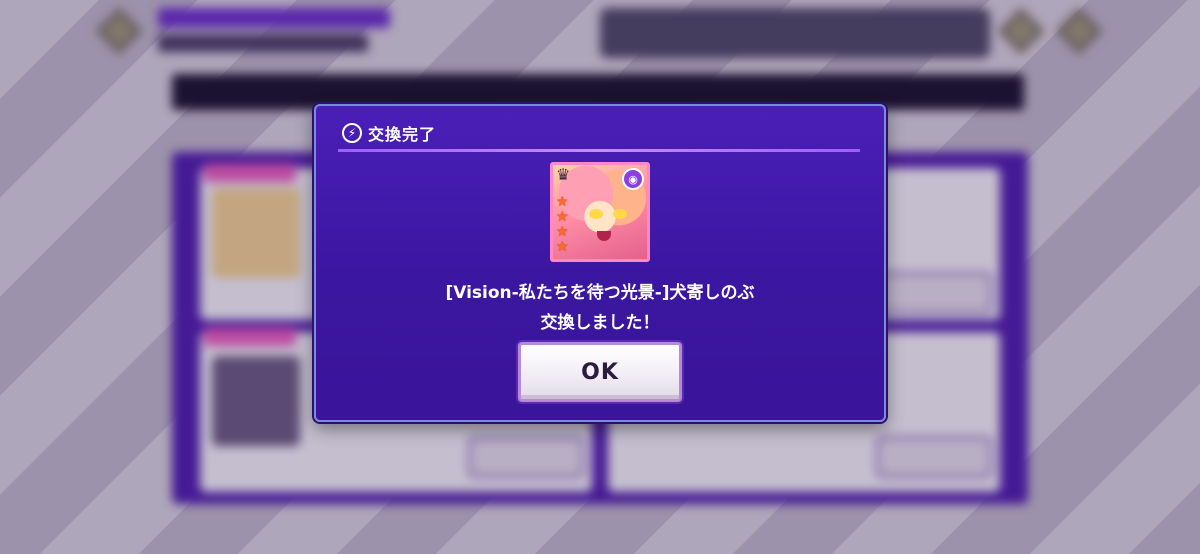  I want to click on exchange-result-message: 交換しました！, so click(600, 323).